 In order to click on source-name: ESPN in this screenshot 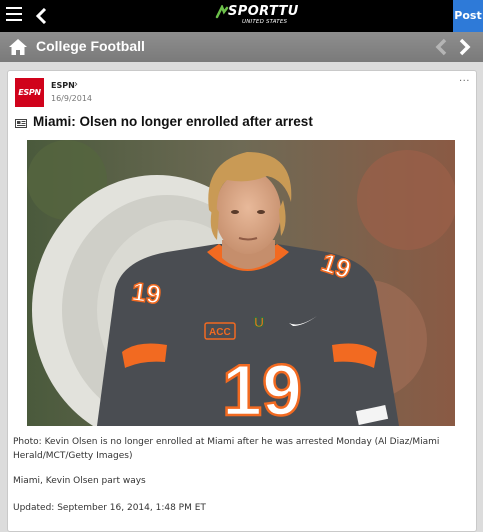, I will do `click(63, 85)`.